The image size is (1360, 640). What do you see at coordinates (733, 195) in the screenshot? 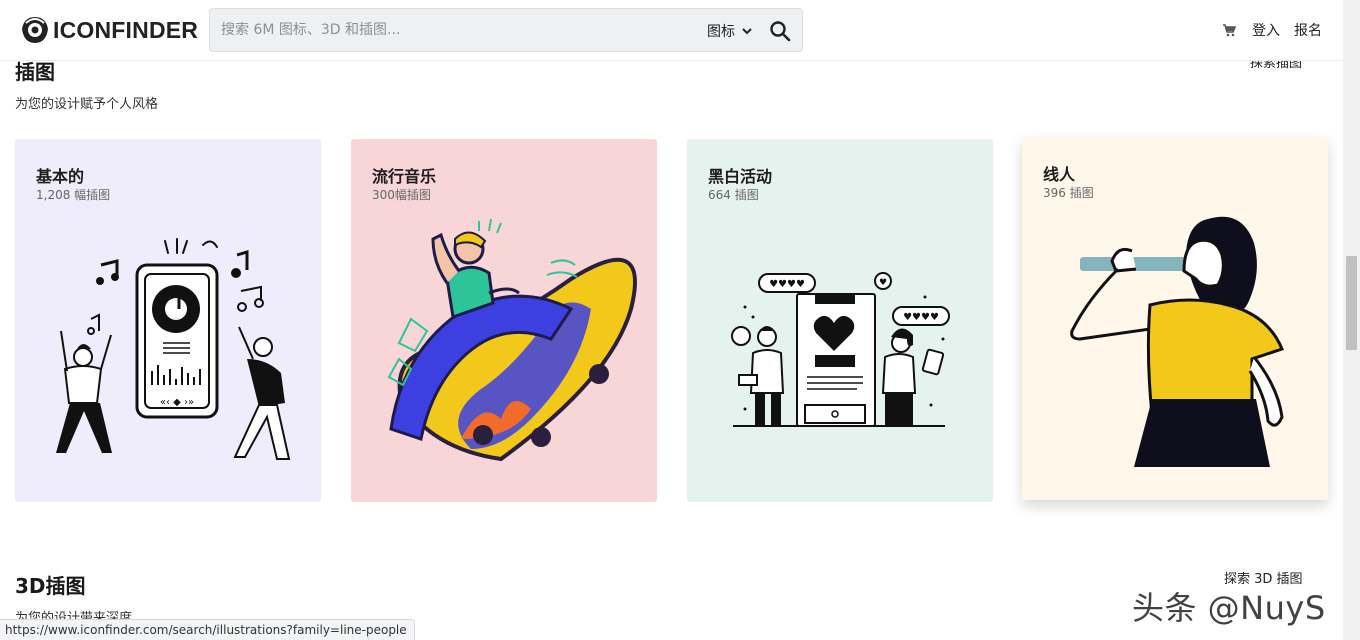
I see `card-count: 664 插图` at bounding box center [733, 195].